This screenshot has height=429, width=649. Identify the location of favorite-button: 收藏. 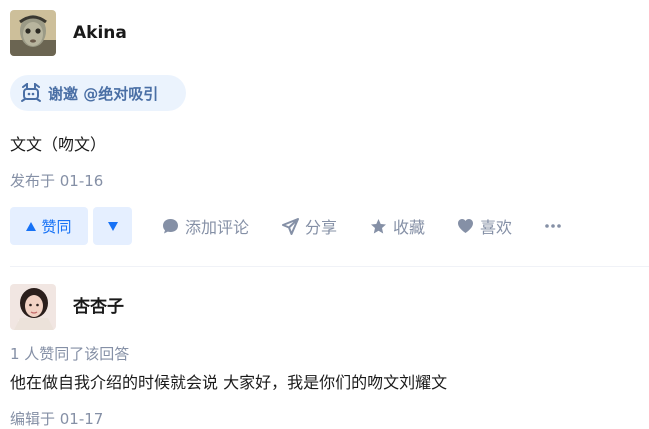
(397, 226).